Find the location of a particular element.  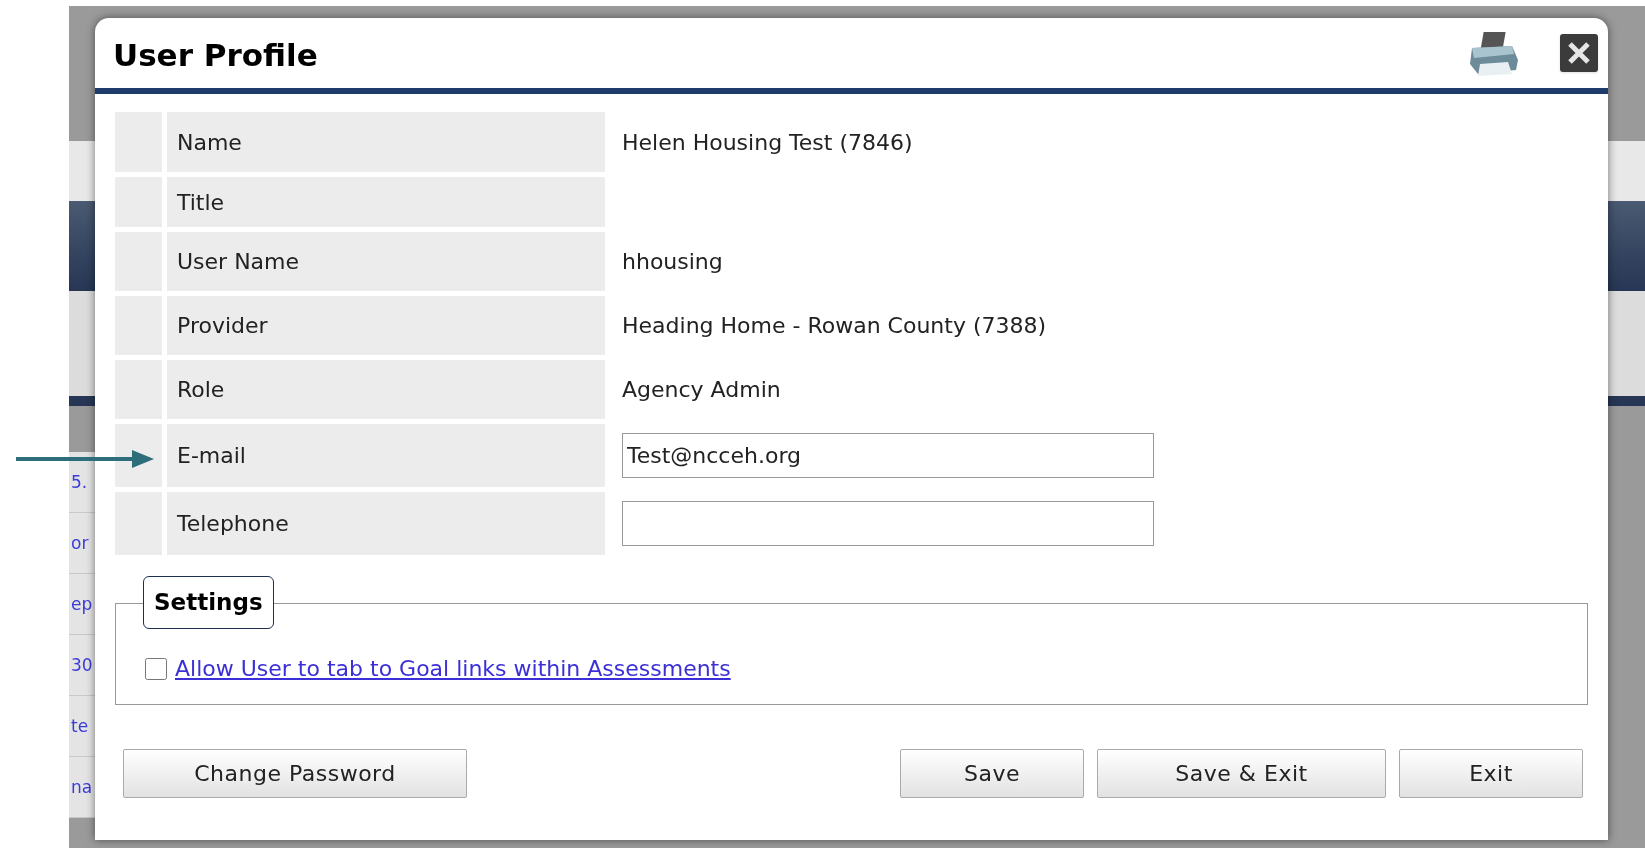

field-value: Heading Home - Rowan County (7388) is located at coordinates (834, 326).